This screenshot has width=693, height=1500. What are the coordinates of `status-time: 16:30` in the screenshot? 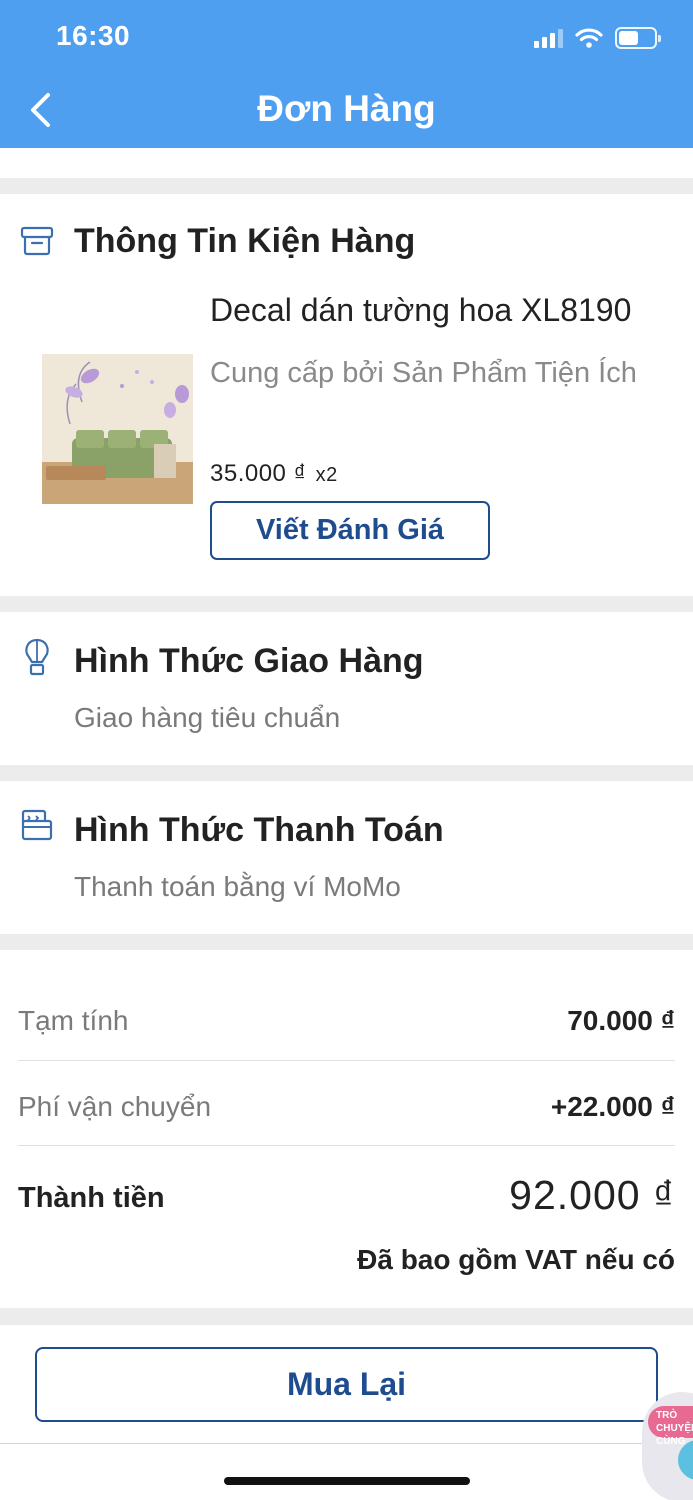 It's located at (93, 35).